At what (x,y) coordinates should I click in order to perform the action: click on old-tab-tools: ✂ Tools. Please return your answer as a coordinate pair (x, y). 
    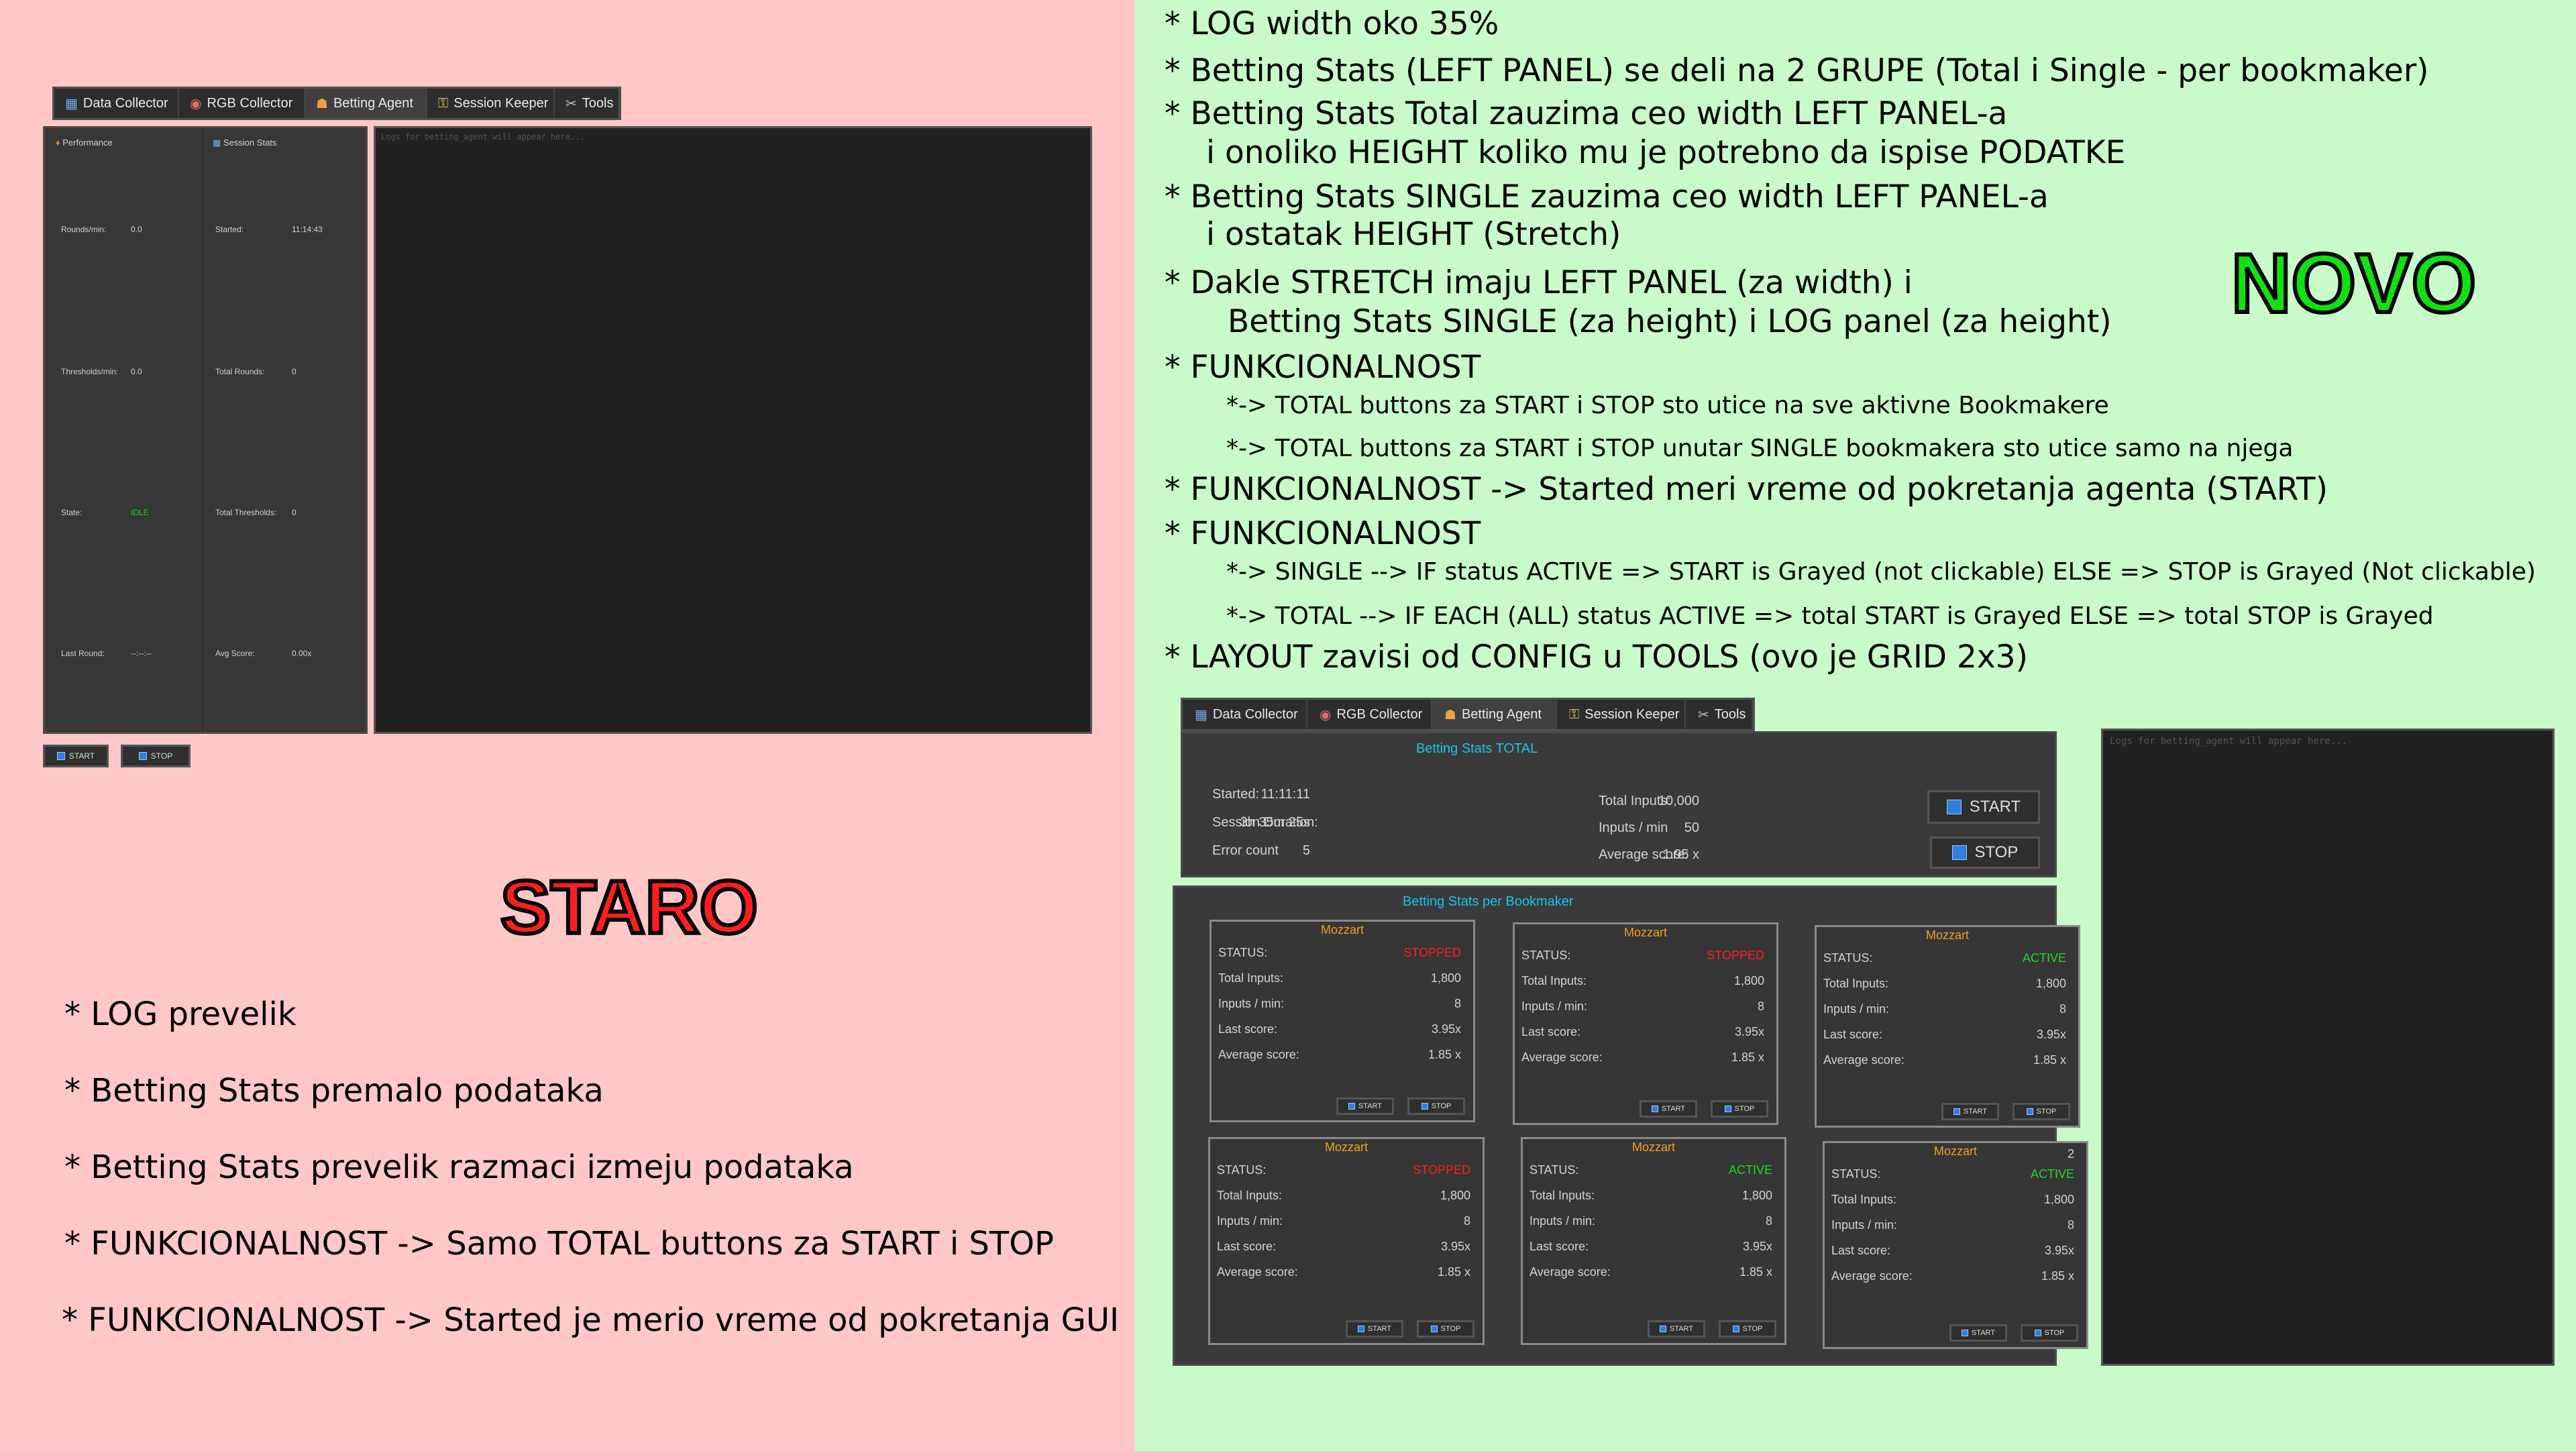
    Looking at the image, I should click on (587, 103).